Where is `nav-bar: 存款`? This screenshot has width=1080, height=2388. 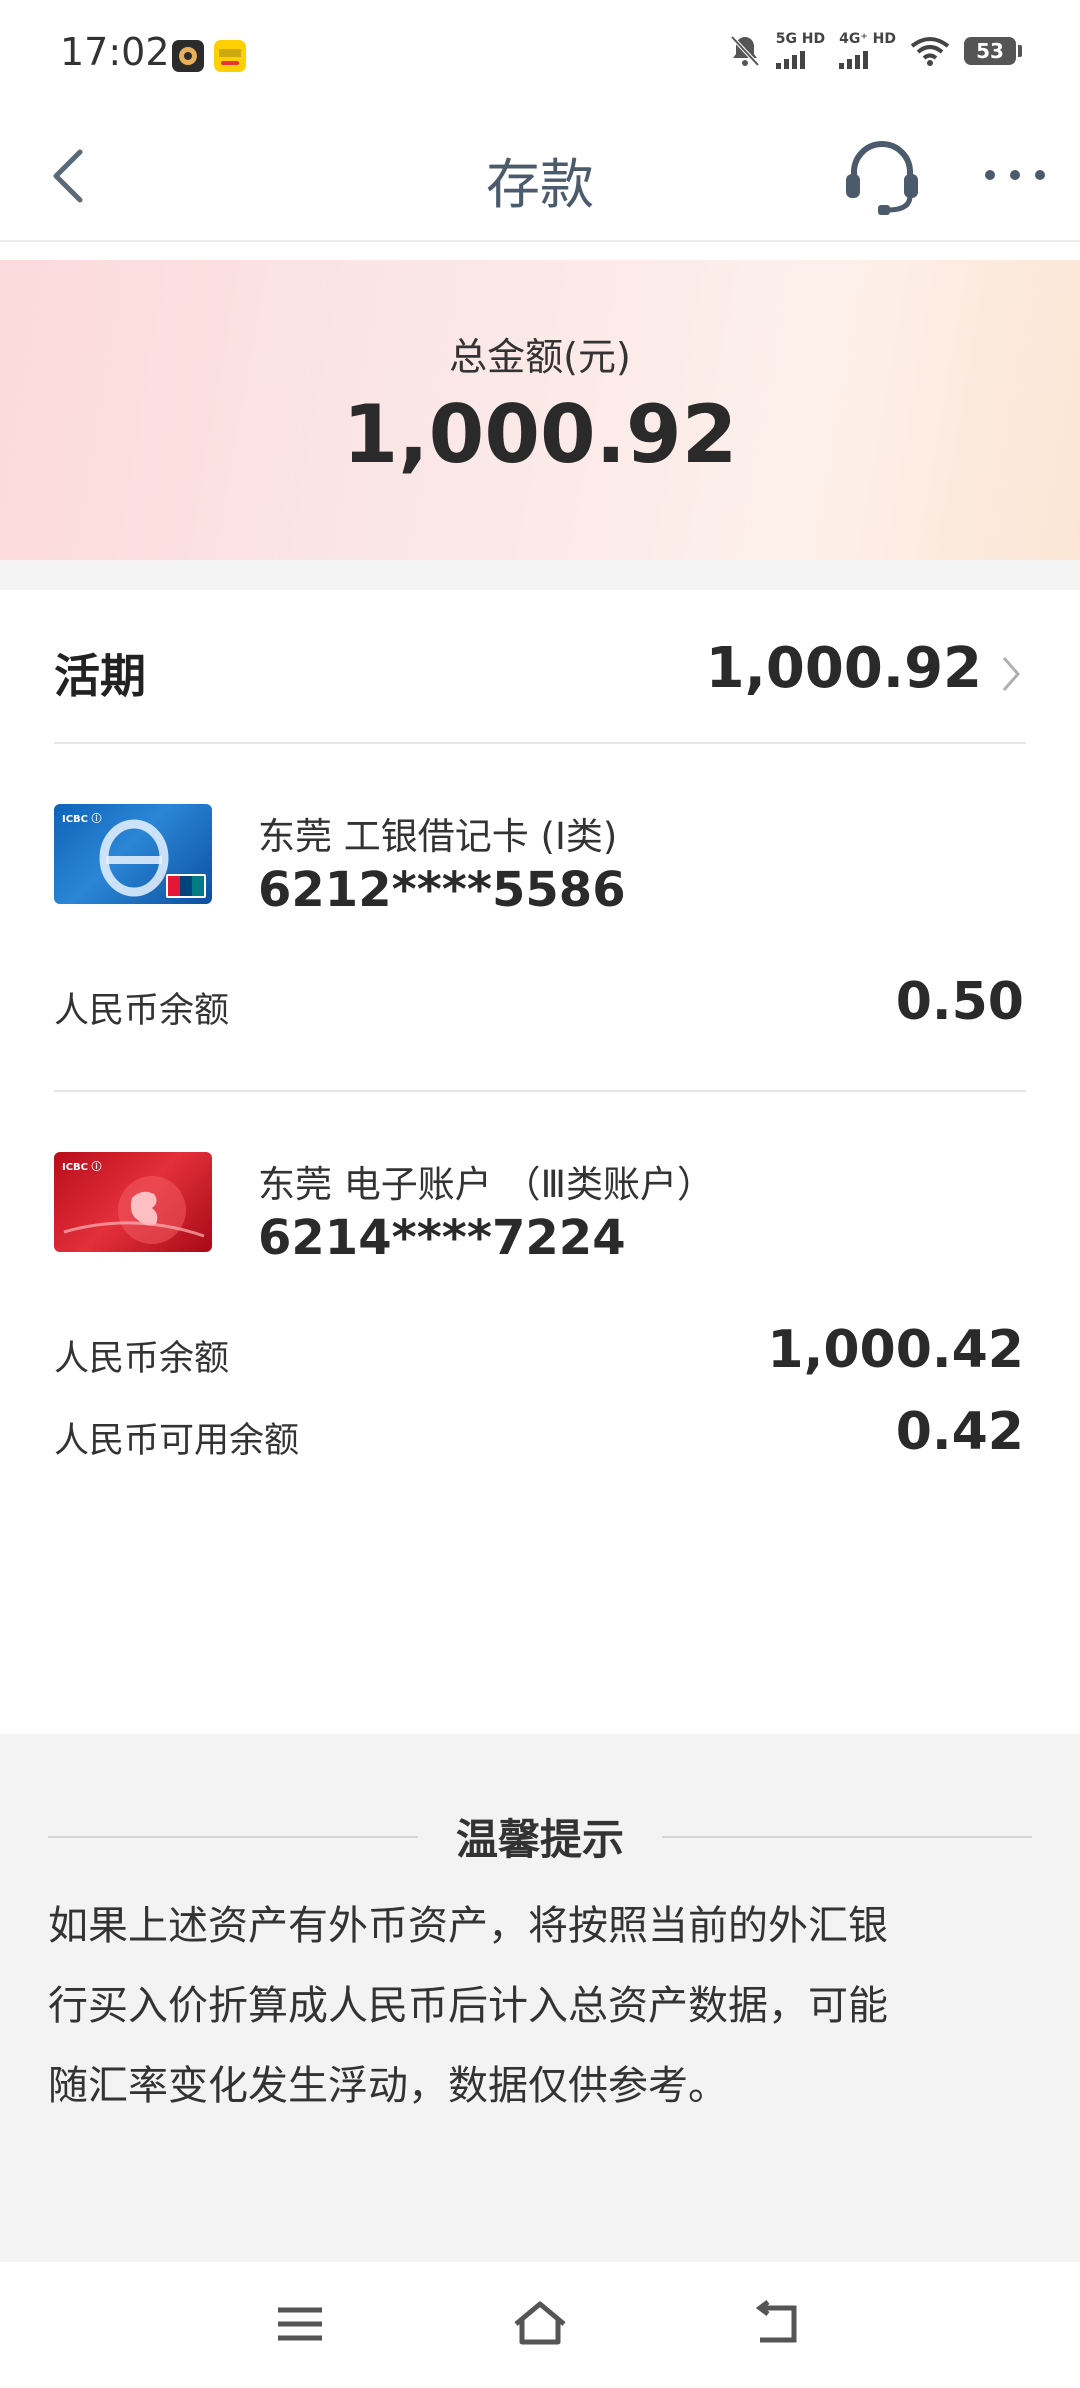 nav-bar: 存款 is located at coordinates (540, 180).